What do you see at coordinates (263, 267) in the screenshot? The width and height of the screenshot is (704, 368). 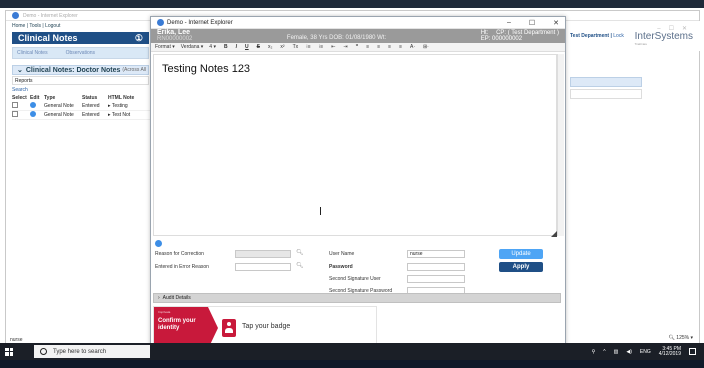 I see `entered-in-error-field` at bounding box center [263, 267].